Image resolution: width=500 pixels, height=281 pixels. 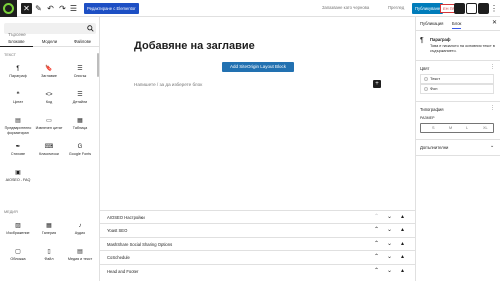 I want to click on siteorigin-layout-button: Add SiteOrigin Layout Block, so click(x=258, y=67).